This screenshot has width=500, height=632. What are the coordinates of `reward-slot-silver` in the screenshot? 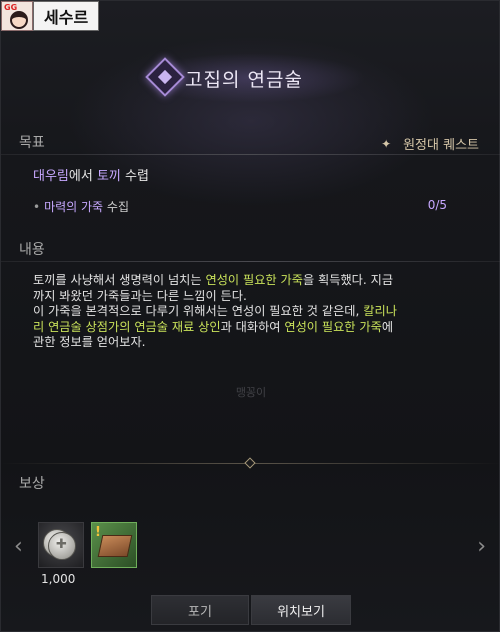 It's located at (61, 545).